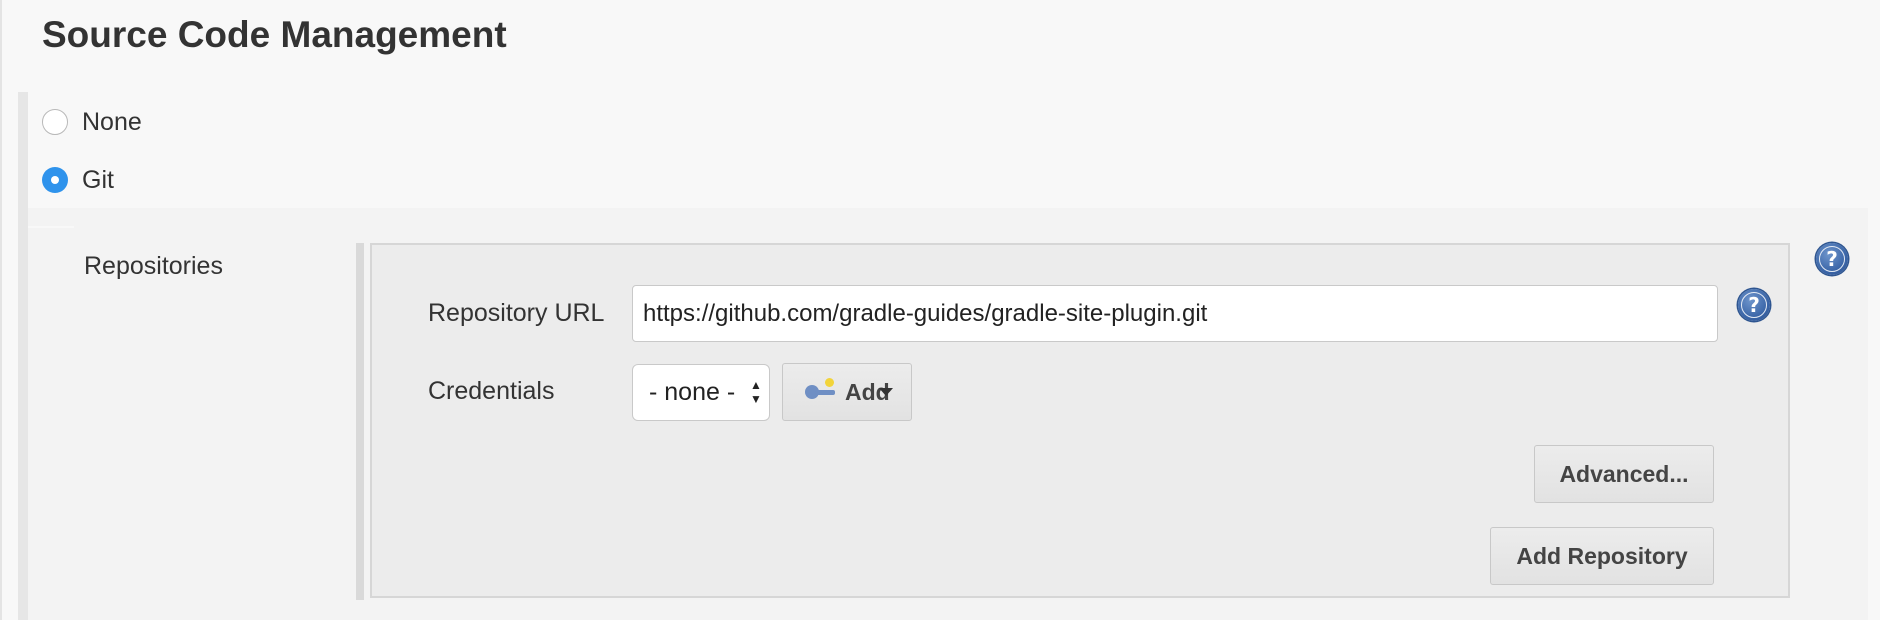 This screenshot has width=1880, height=620. I want to click on repository-url-help-icon: ?, so click(1754, 305).